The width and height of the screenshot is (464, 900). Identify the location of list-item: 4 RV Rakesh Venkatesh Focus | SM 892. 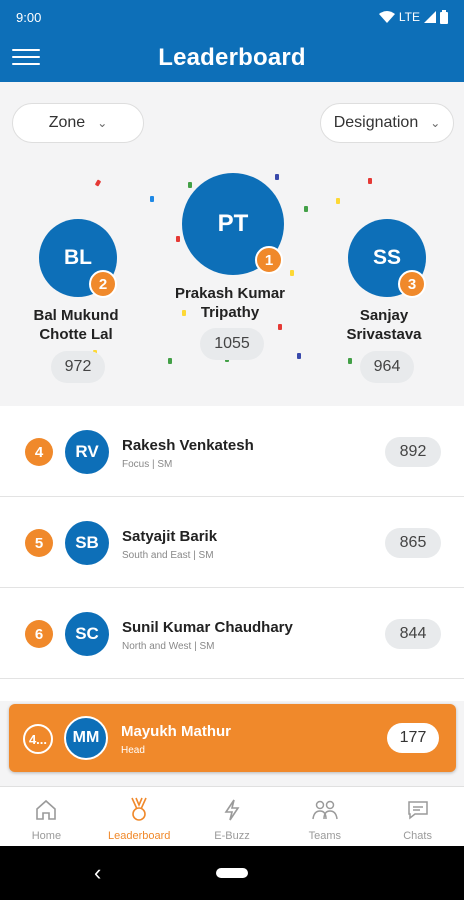
(232, 451).